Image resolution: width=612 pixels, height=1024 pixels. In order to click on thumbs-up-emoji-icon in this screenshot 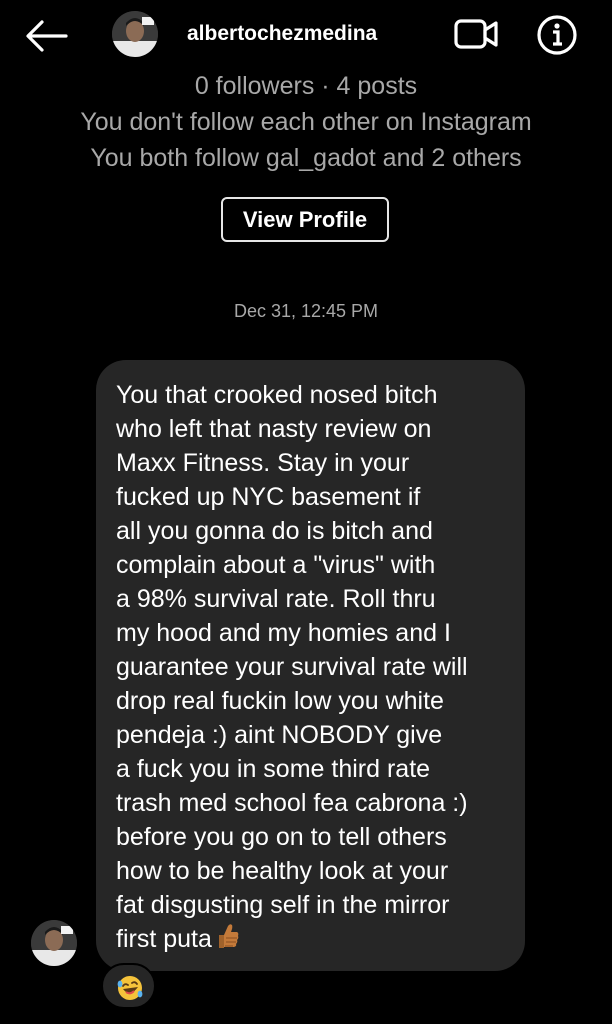, I will do `click(228, 940)`.